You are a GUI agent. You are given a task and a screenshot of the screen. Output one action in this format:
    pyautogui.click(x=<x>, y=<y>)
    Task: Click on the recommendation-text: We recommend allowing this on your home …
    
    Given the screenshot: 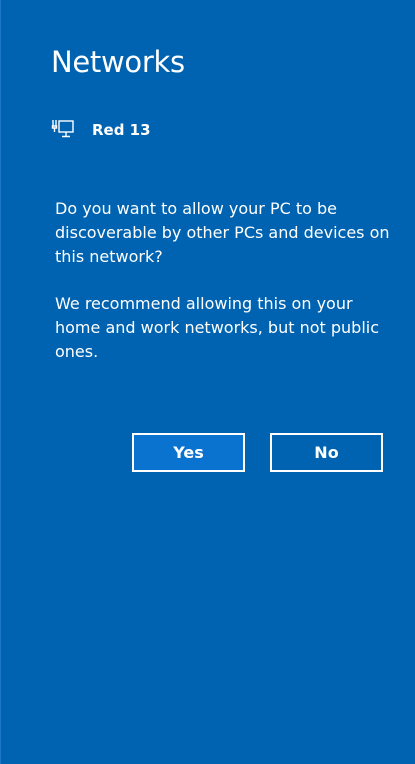 What is the action you would take?
    pyautogui.click(x=217, y=327)
    